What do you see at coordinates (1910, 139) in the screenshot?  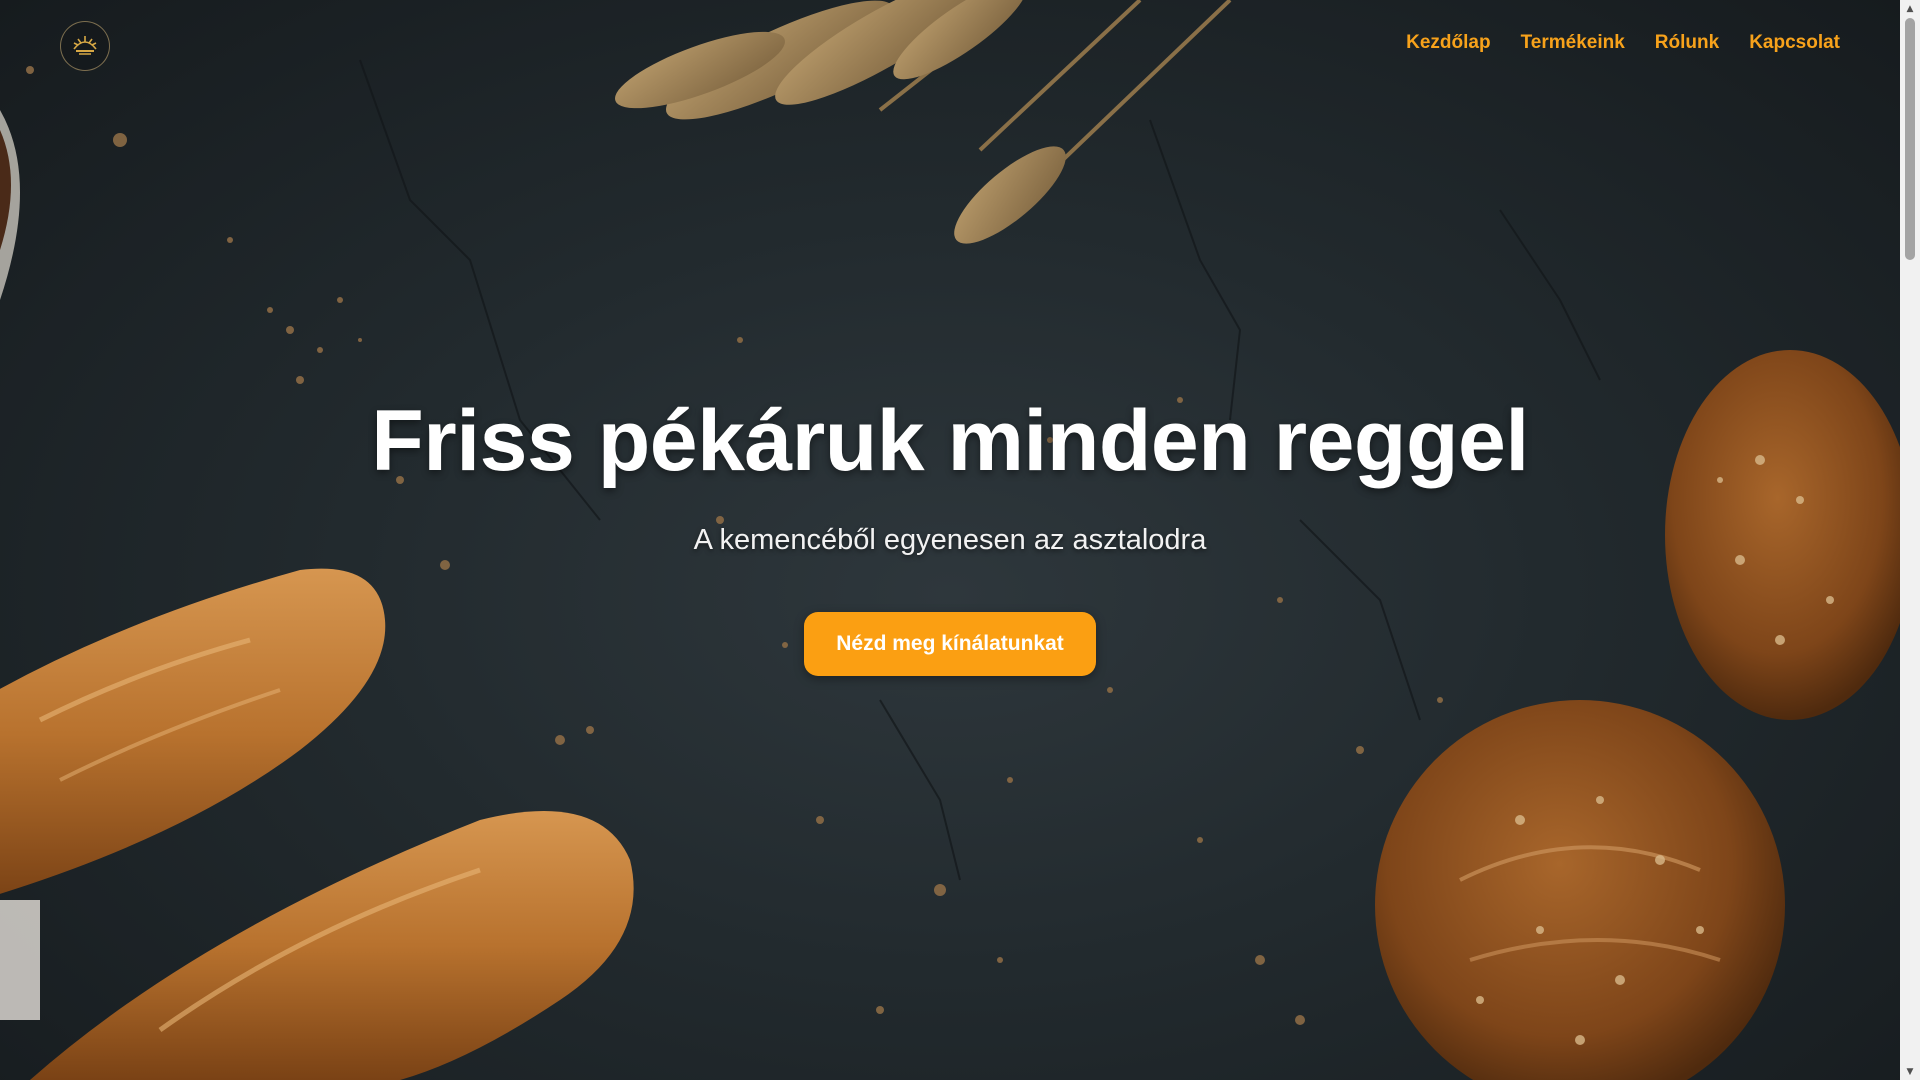 I see `scroll-thumb` at bounding box center [1910, 139].